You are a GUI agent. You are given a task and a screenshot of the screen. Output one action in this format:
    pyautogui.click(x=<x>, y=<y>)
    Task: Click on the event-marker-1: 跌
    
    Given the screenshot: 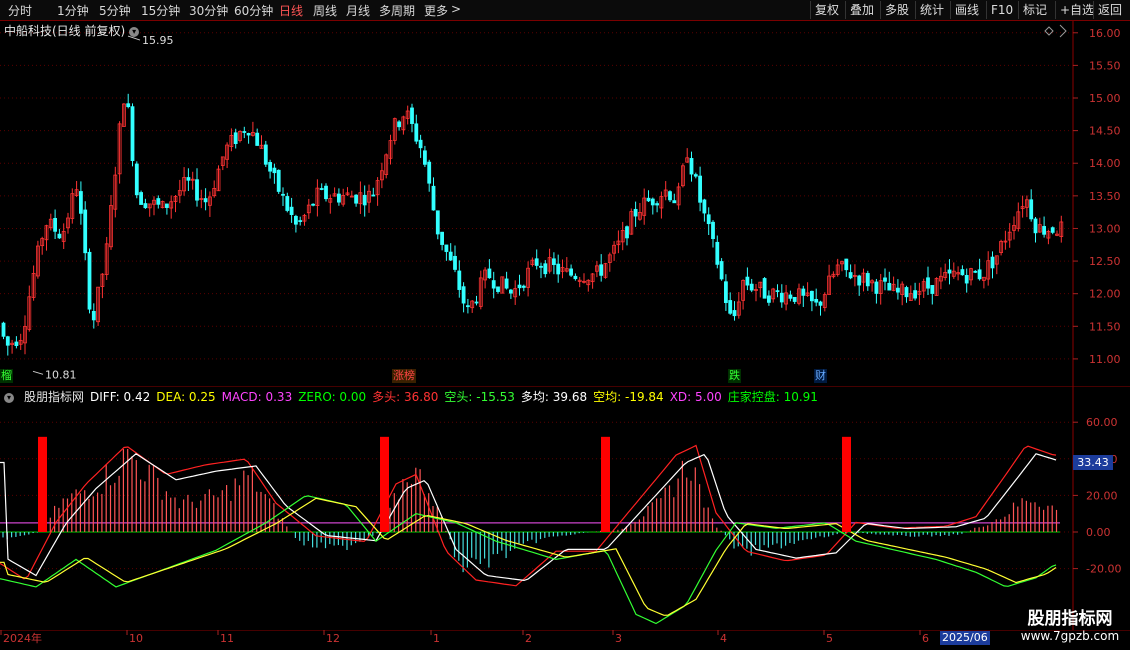 What is the action you would take?
    pyautogui.click(x=734, y=376)
    